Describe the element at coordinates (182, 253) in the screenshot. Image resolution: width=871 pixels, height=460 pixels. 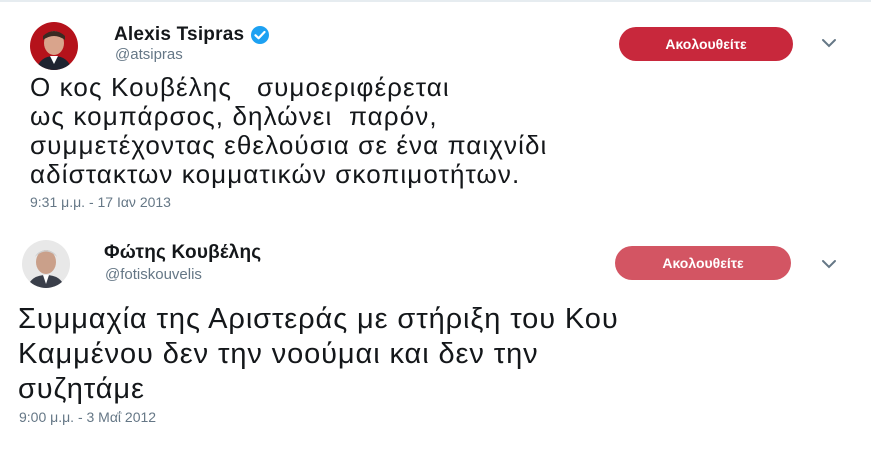
I see `display-name: Φώτης Κουβέλης` at that location.